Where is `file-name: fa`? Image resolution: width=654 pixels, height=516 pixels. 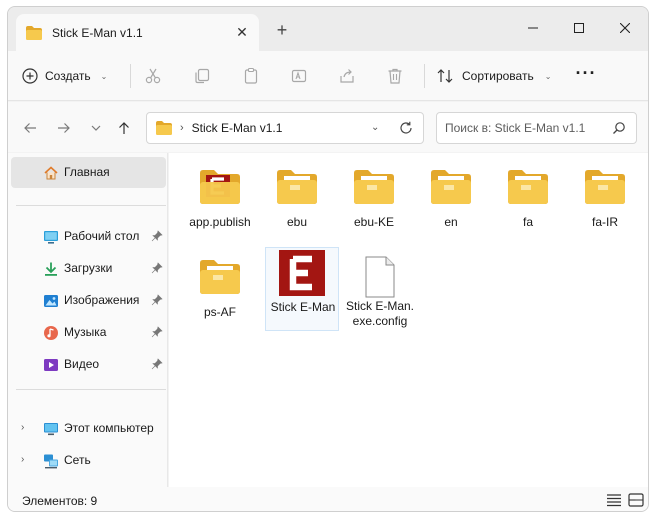 file-name: fa is located at coordinates (527, 222).